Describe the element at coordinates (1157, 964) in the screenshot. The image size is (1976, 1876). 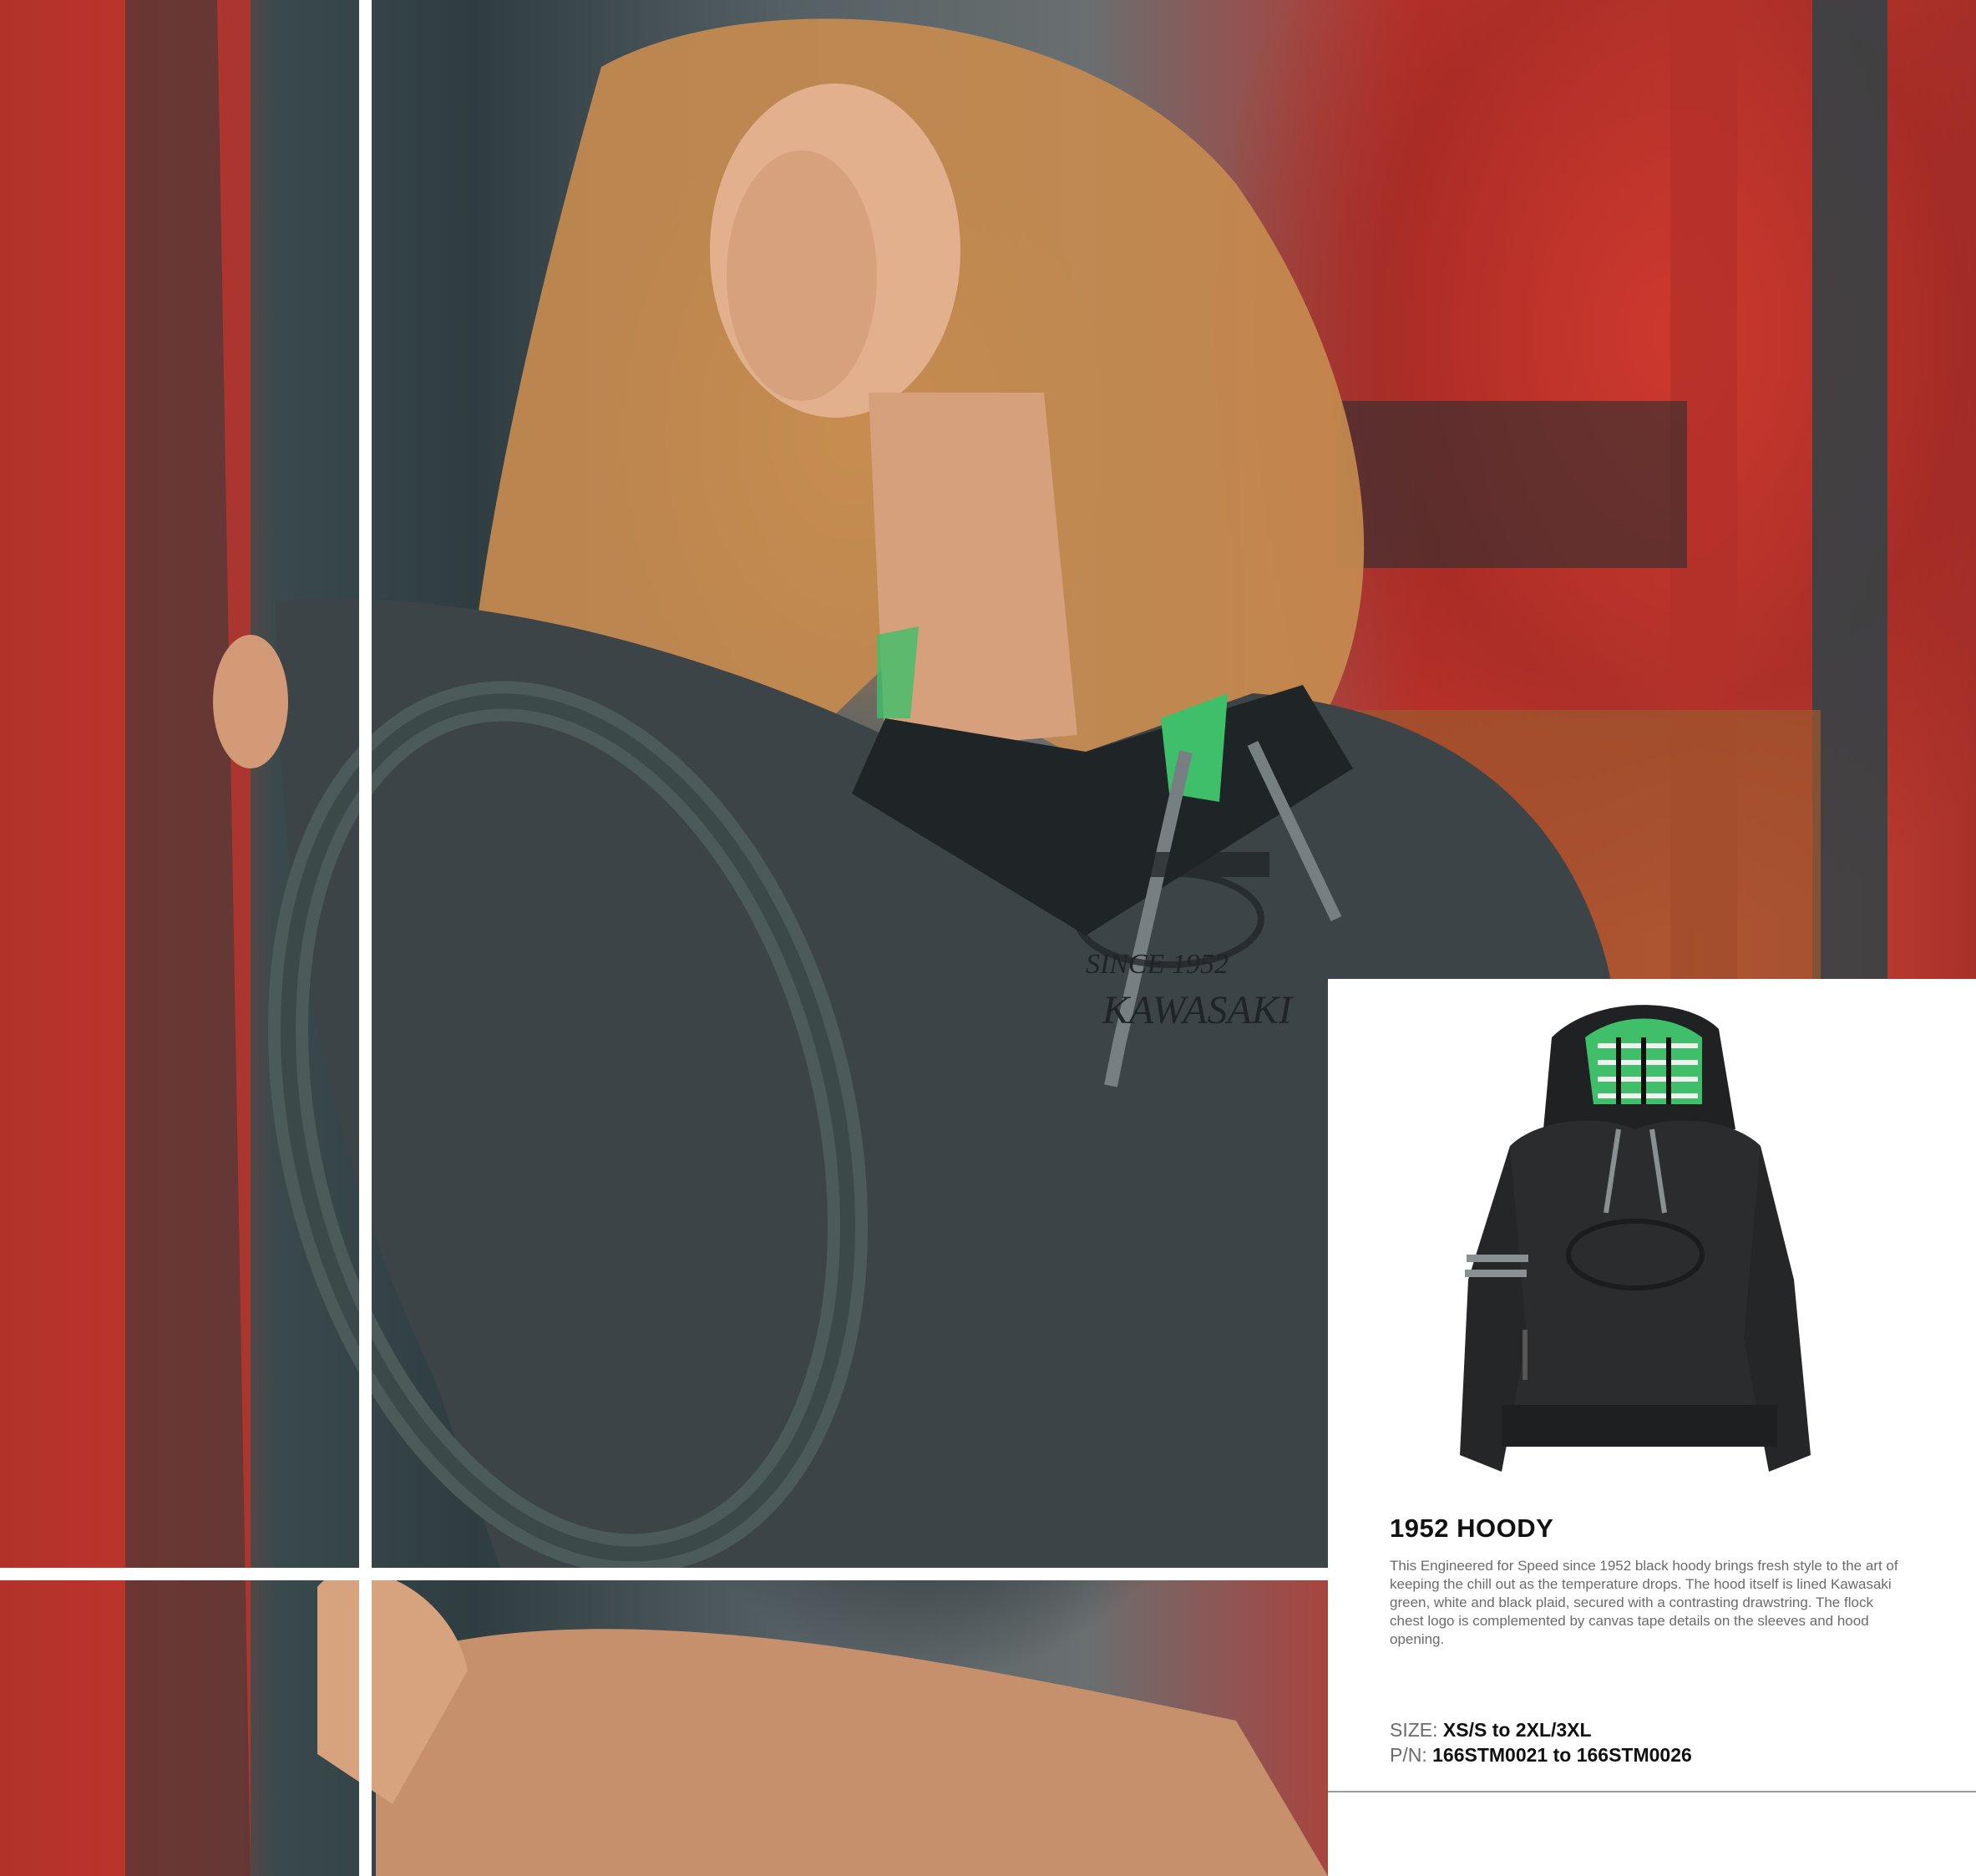
I see `chest-logo-since: SINCE 1952` at that location.